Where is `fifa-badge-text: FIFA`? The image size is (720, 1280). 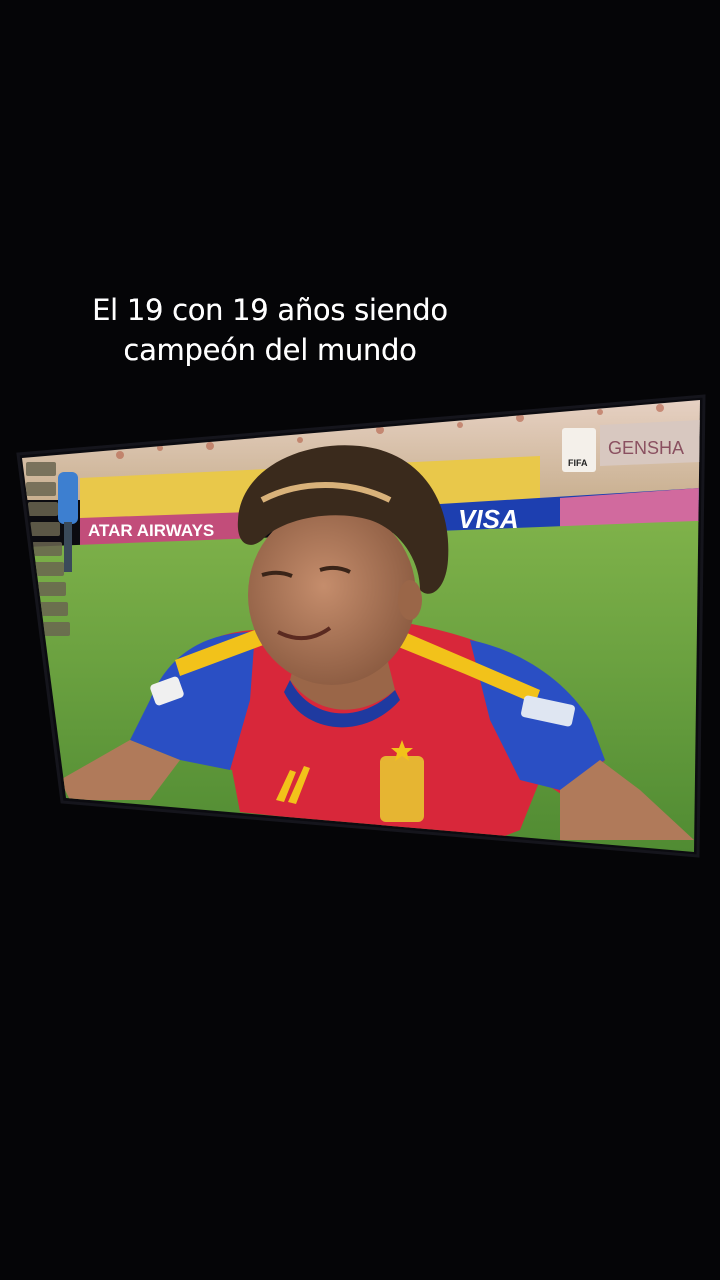
fifa-badge-text: FIFA is located at coordinates (578, 463).